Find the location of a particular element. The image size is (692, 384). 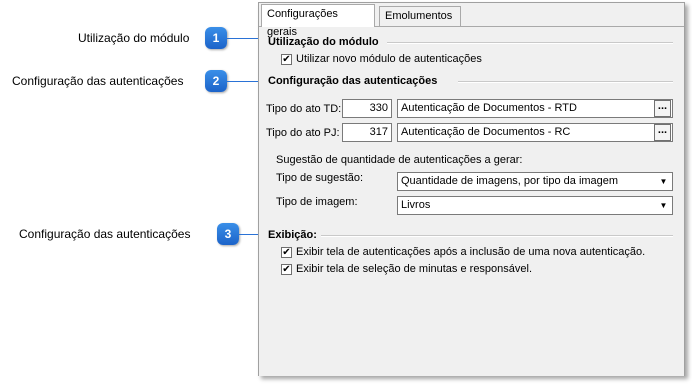

tipo-imagem-dropdown-icon: ▼ is located at coordinates (663, 205).